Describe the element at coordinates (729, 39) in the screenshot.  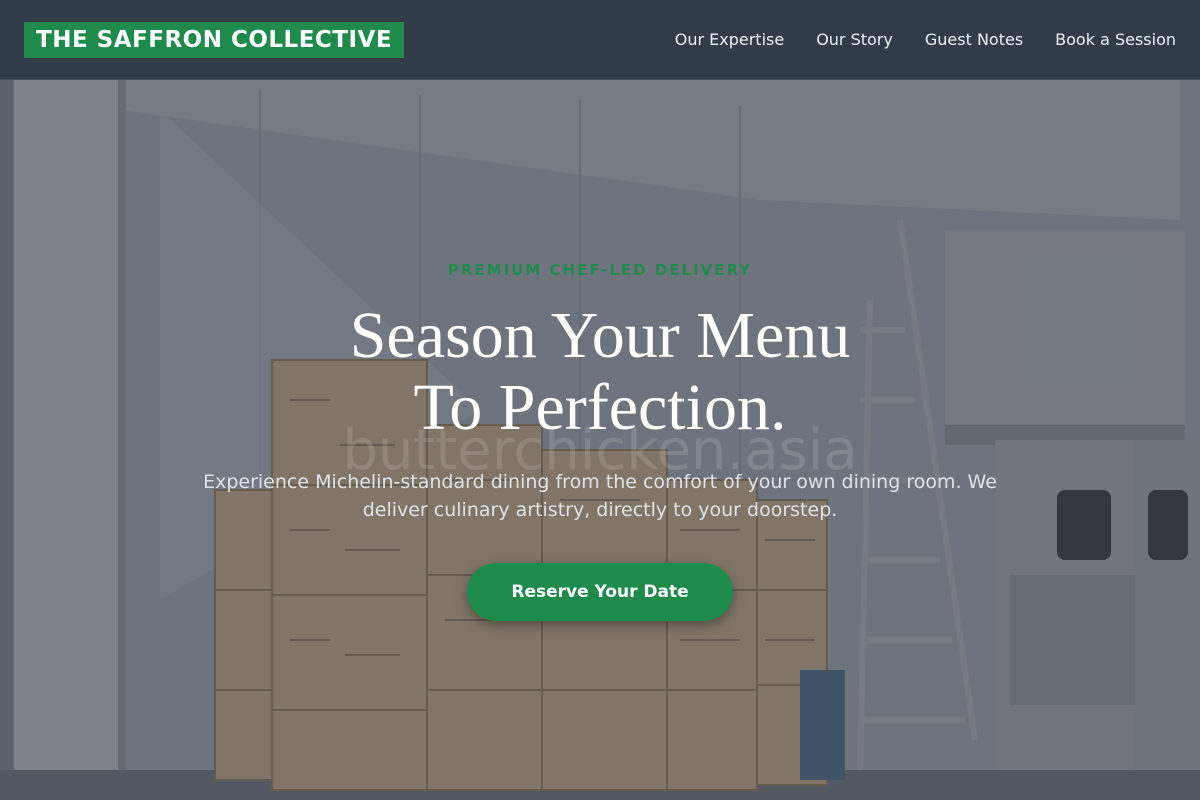
I see `nav-link-our-expertise: Our Expertise` at that location.